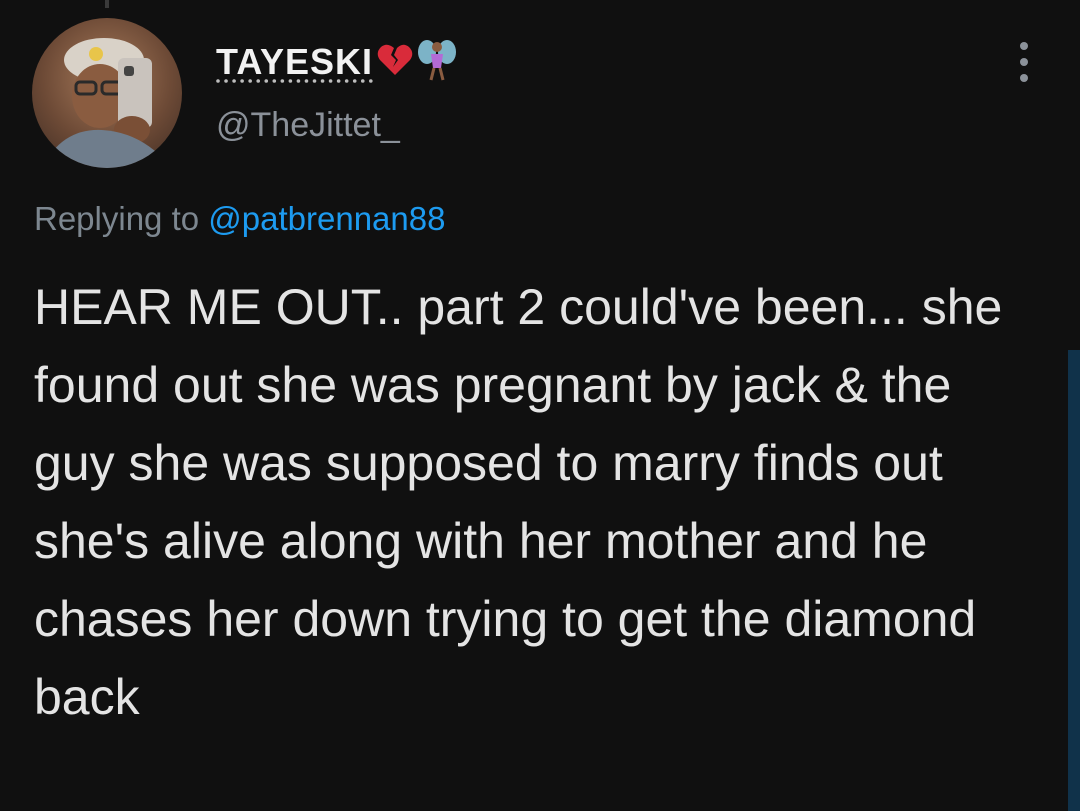 This screenshot has height=811, width=1080. What do you see at coordinates (107, 4) in the screenshot?
I see `thread-connector-line` at bounding box center [107, 4].